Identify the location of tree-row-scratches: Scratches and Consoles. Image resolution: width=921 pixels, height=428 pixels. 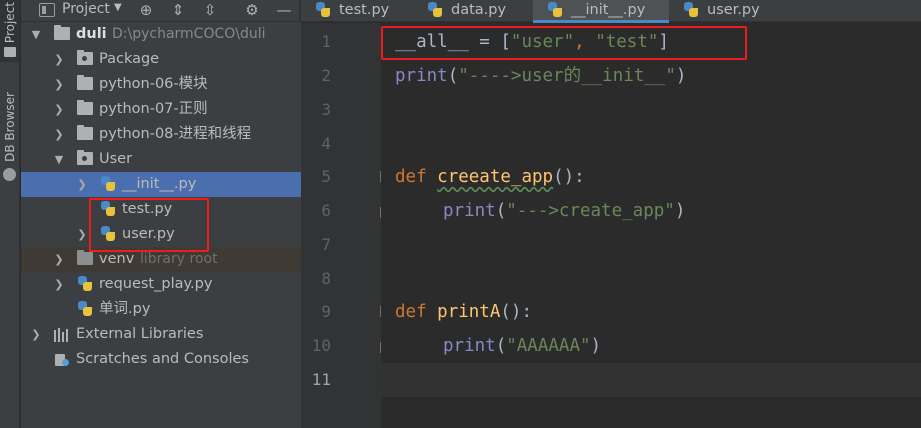
(161, 359).